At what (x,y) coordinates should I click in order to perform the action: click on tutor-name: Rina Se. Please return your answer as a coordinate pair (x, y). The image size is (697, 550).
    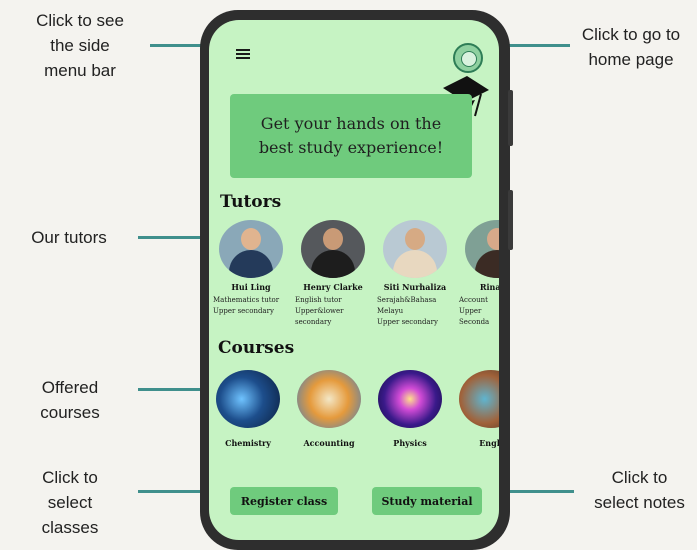
    Looking at the image, I should click on (489, 287).